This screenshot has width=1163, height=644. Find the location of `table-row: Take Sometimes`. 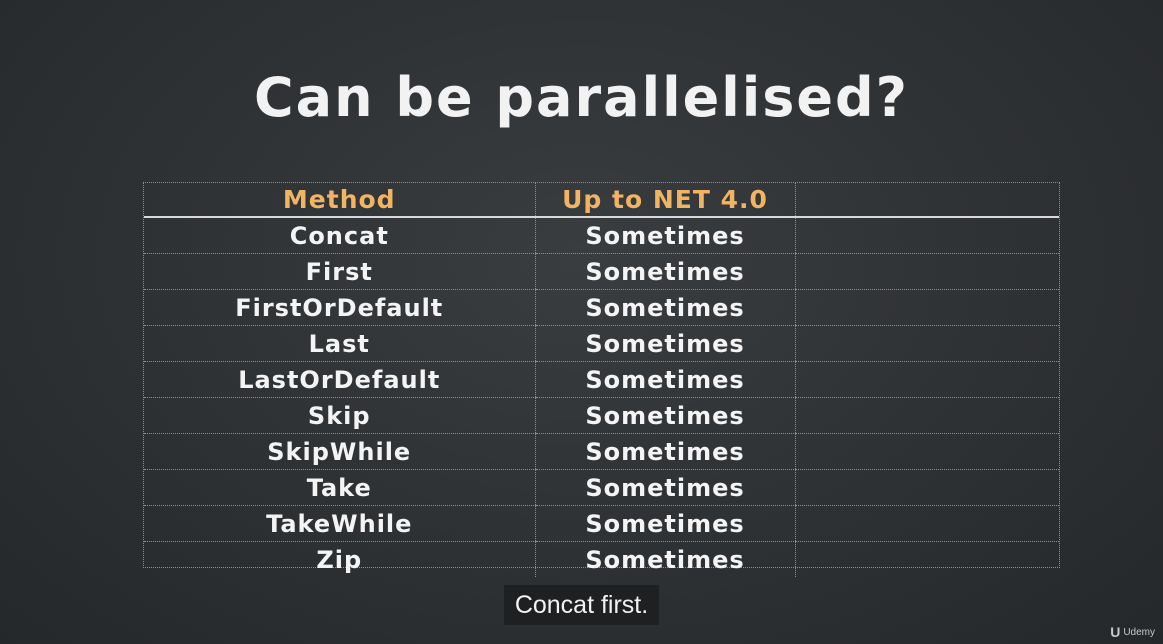

table-row: Take Sometimes is located at coordinates (601, 487).